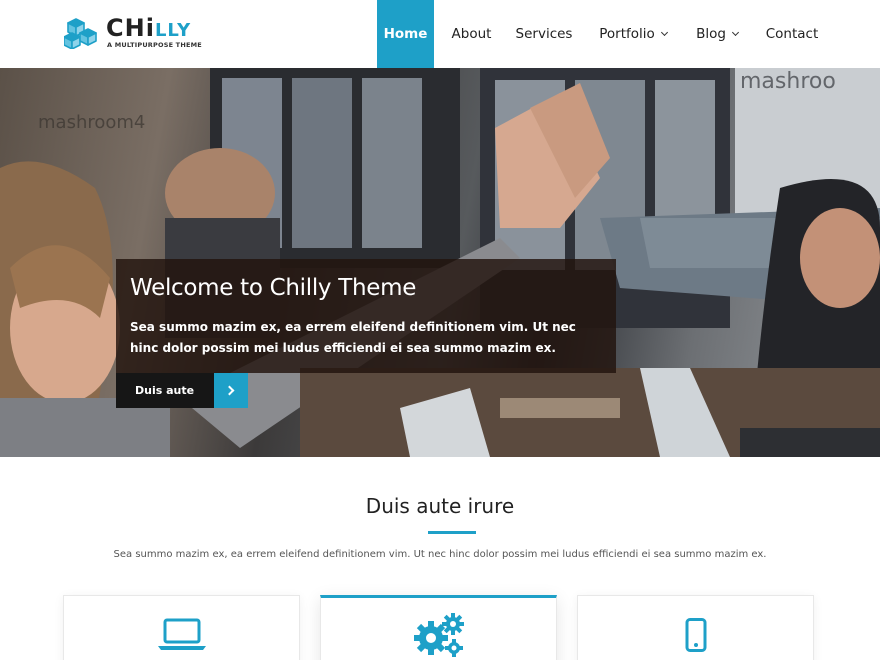 This screenshot has height=660, width=880. I want to click on gears-icon, so click(438, 635).